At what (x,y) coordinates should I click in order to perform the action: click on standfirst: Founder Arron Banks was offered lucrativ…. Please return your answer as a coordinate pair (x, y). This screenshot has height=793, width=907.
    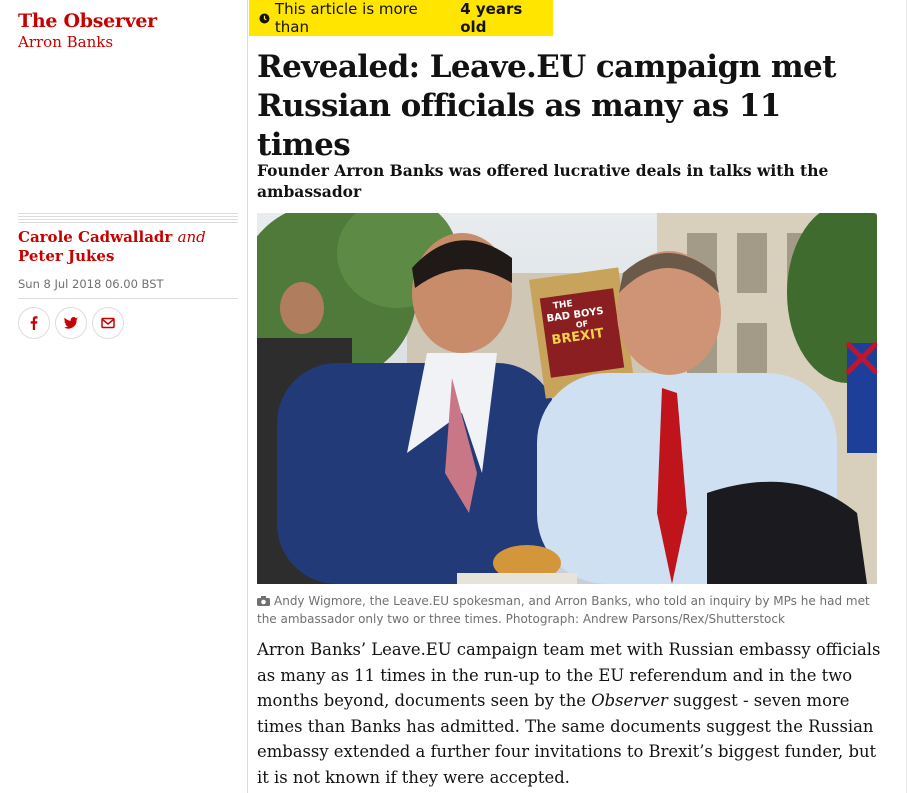
    Looking at the image, I should click on (543, 181).